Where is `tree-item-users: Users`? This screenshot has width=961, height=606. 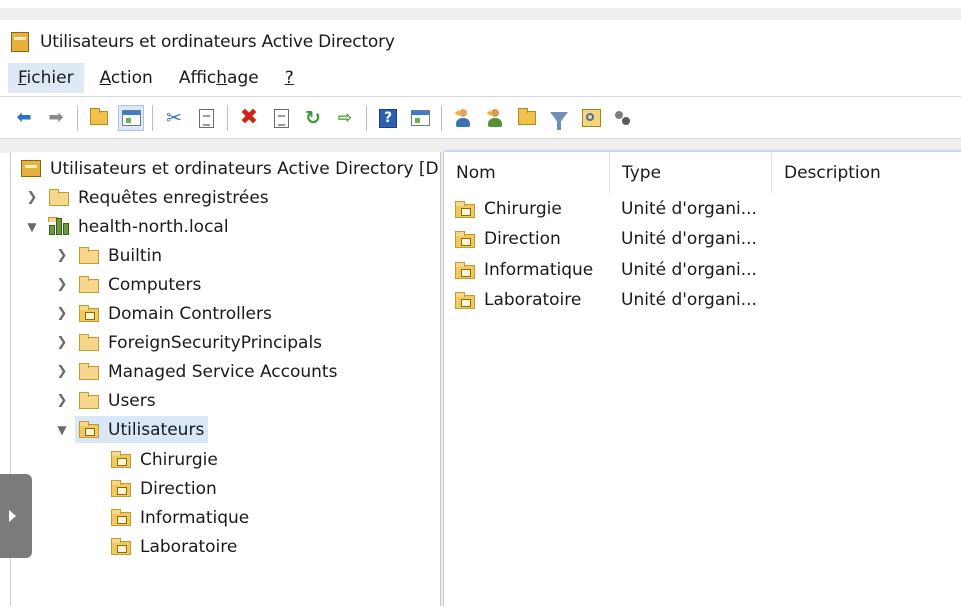
tree-item-users: Users is located at coordinates (117, 400).